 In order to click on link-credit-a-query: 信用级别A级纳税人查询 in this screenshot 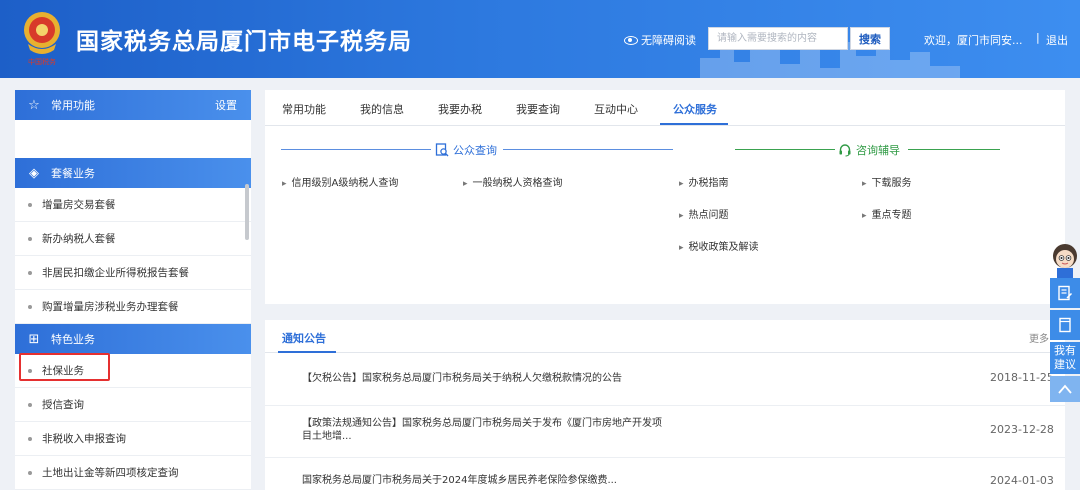, I will do `click(340, 181)`.